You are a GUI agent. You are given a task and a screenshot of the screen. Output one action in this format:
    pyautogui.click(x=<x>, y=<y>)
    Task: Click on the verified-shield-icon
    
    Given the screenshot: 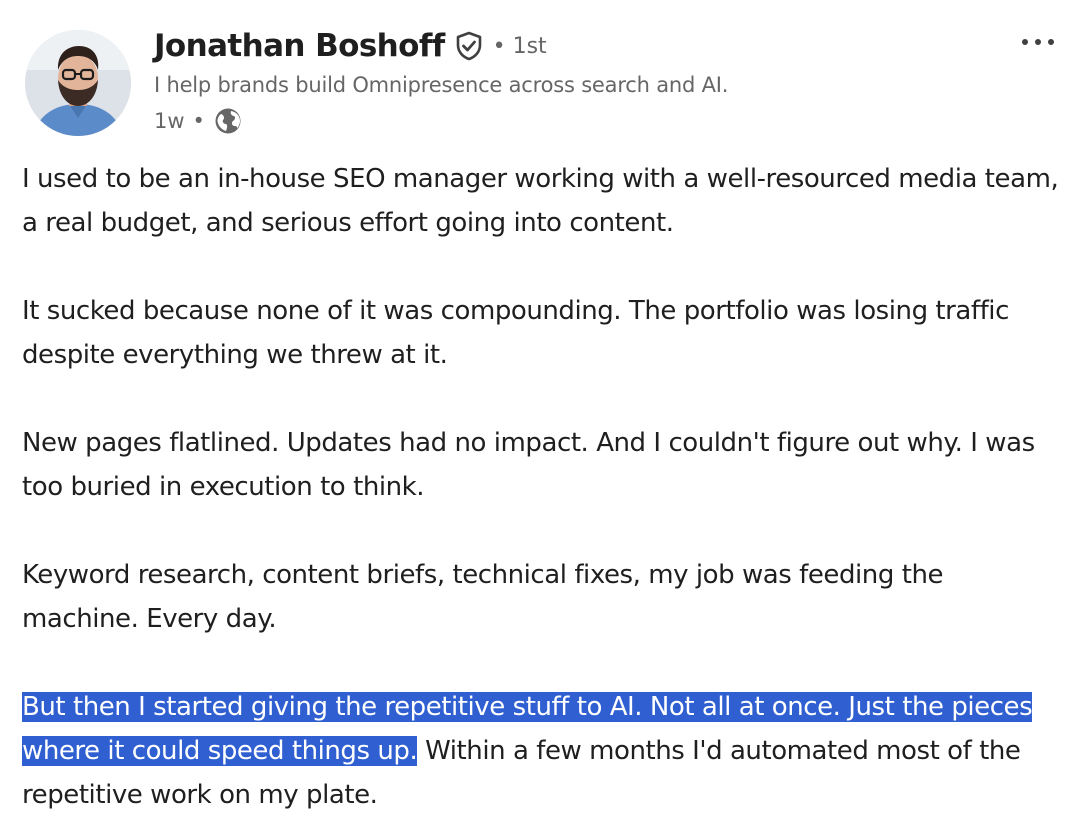 What is the action you would take?
    pyautogui.click(x=469, y=46)
    